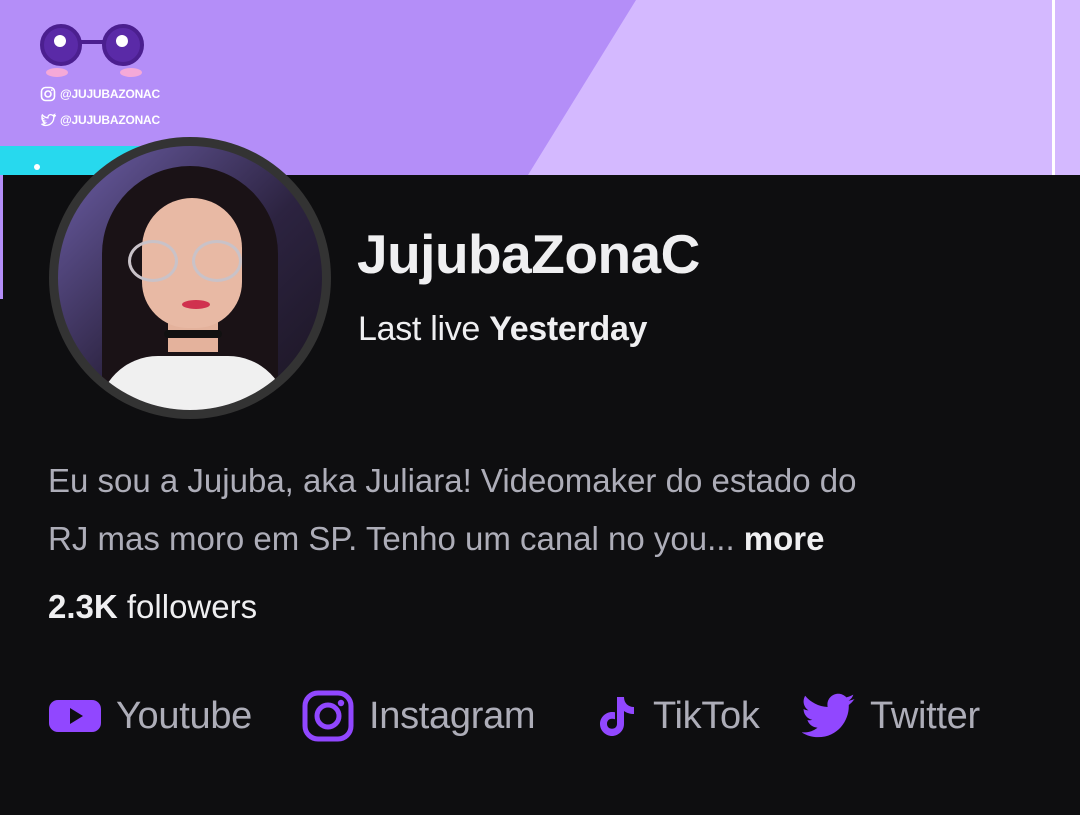  I want to click on last-live-status: Last live Yesterday, so click(502, 329).